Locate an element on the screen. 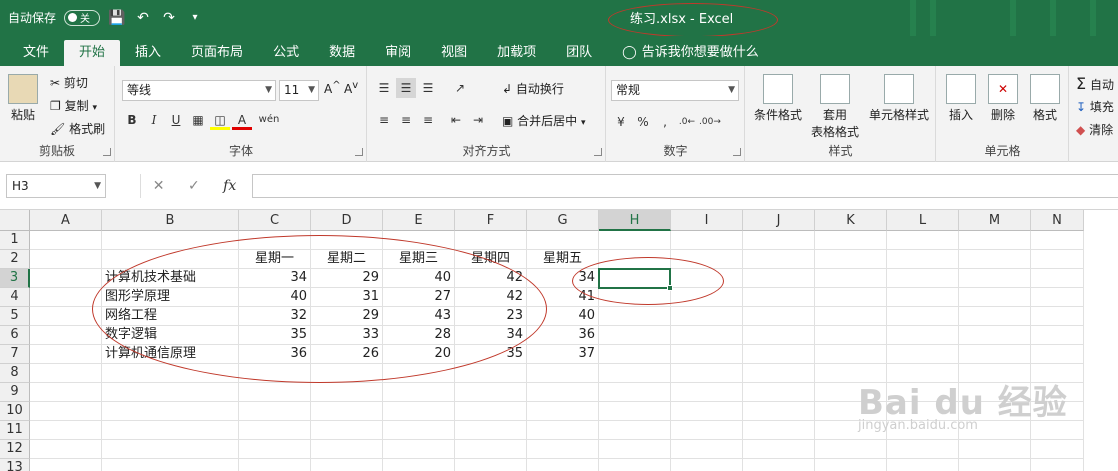  cell-value-E3: 40 is located at coordinates (419, 278).